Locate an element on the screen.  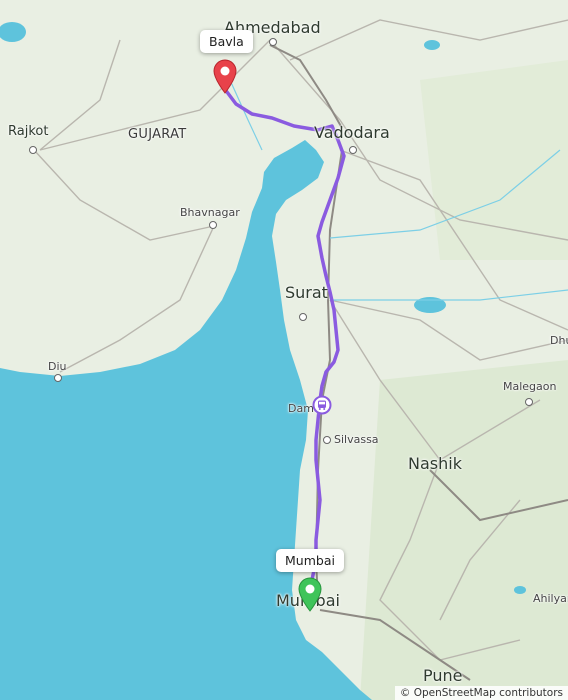
city-label-vadodara: Vadodara is located at coordinates (352, 132).